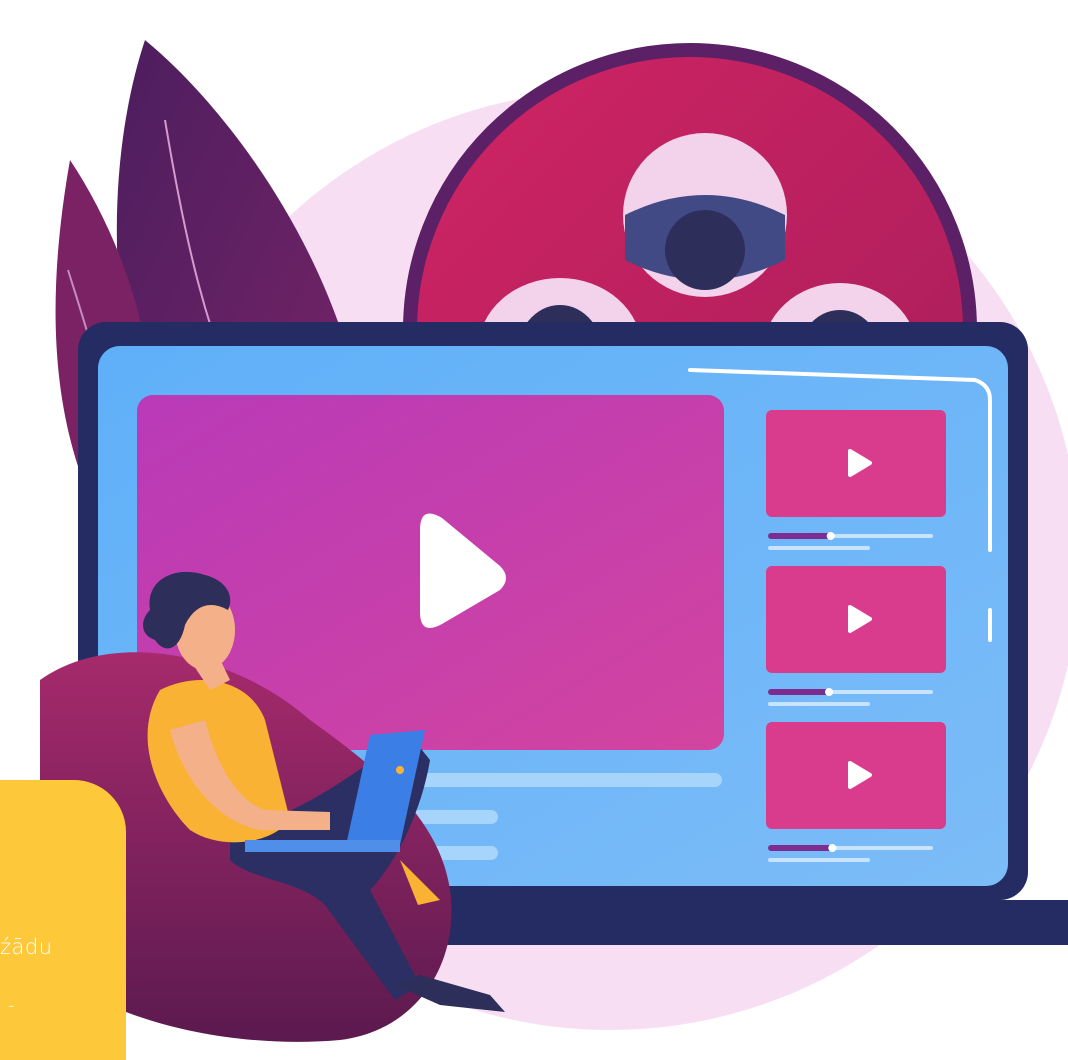  I want to click on caption-dash: -, so click(11, 1005).